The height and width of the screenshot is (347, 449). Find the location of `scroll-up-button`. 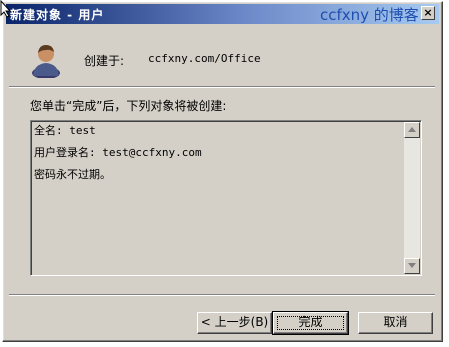

scroll-up-button is located at coordinates (412, 130).